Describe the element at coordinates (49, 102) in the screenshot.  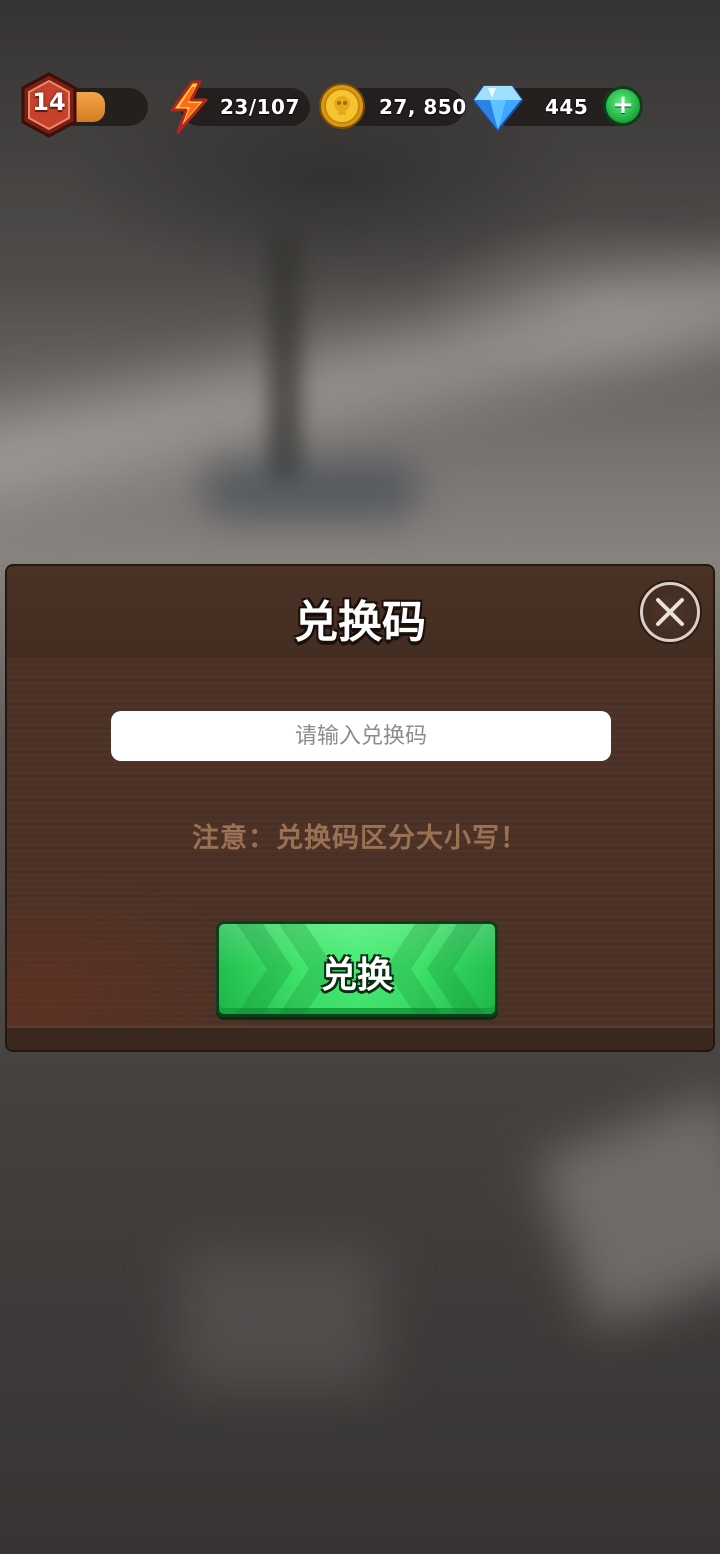
I see `player-level: 14` at that location.